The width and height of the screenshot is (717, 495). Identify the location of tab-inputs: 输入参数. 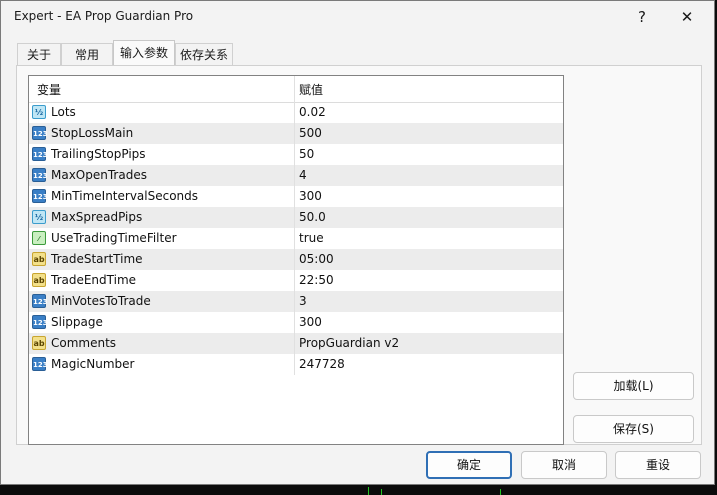
(144, 52).